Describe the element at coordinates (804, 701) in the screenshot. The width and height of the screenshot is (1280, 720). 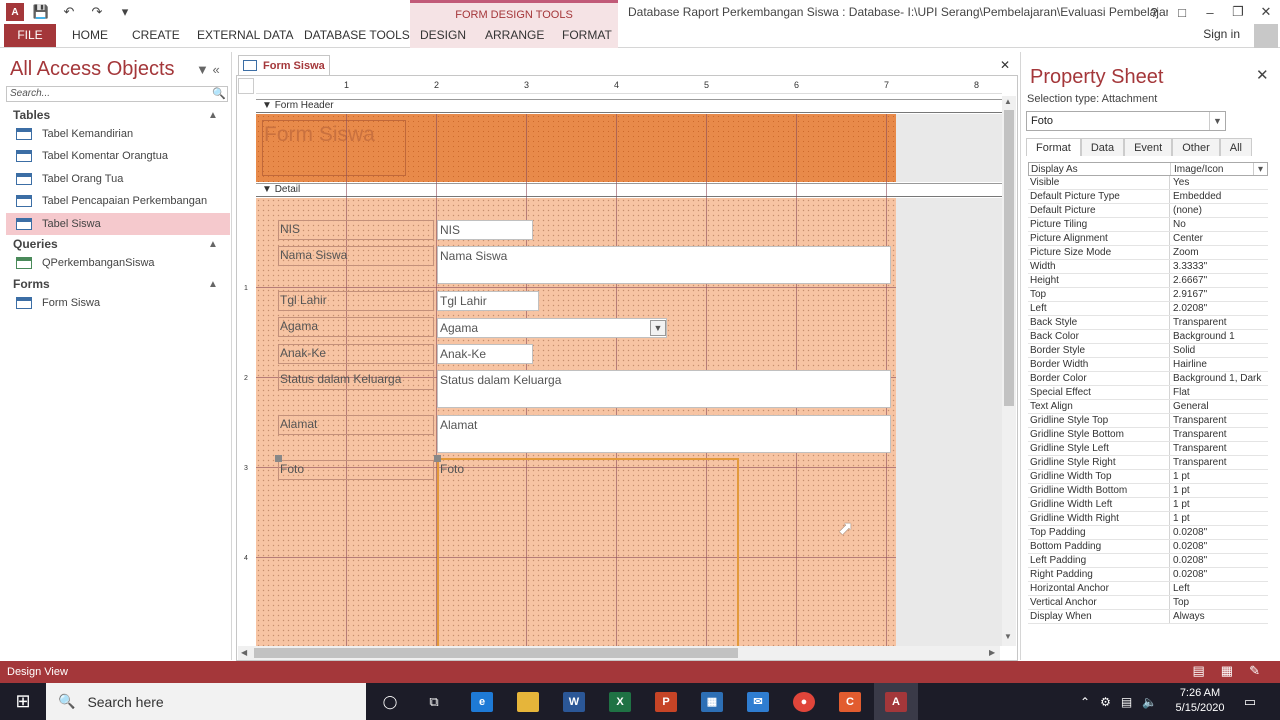
I see `chrome-icon: ●` at that location.